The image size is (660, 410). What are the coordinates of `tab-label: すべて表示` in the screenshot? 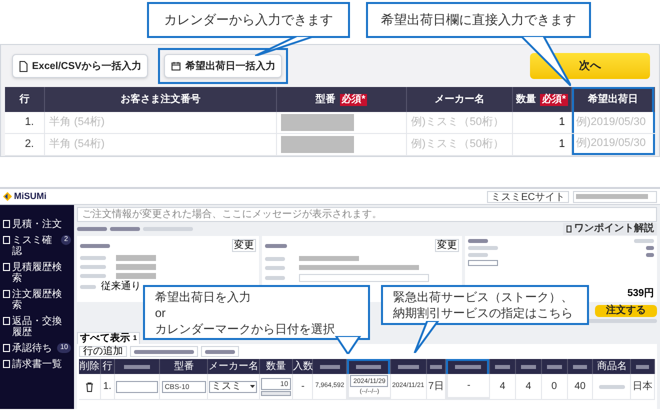 It's located at (105, 339).